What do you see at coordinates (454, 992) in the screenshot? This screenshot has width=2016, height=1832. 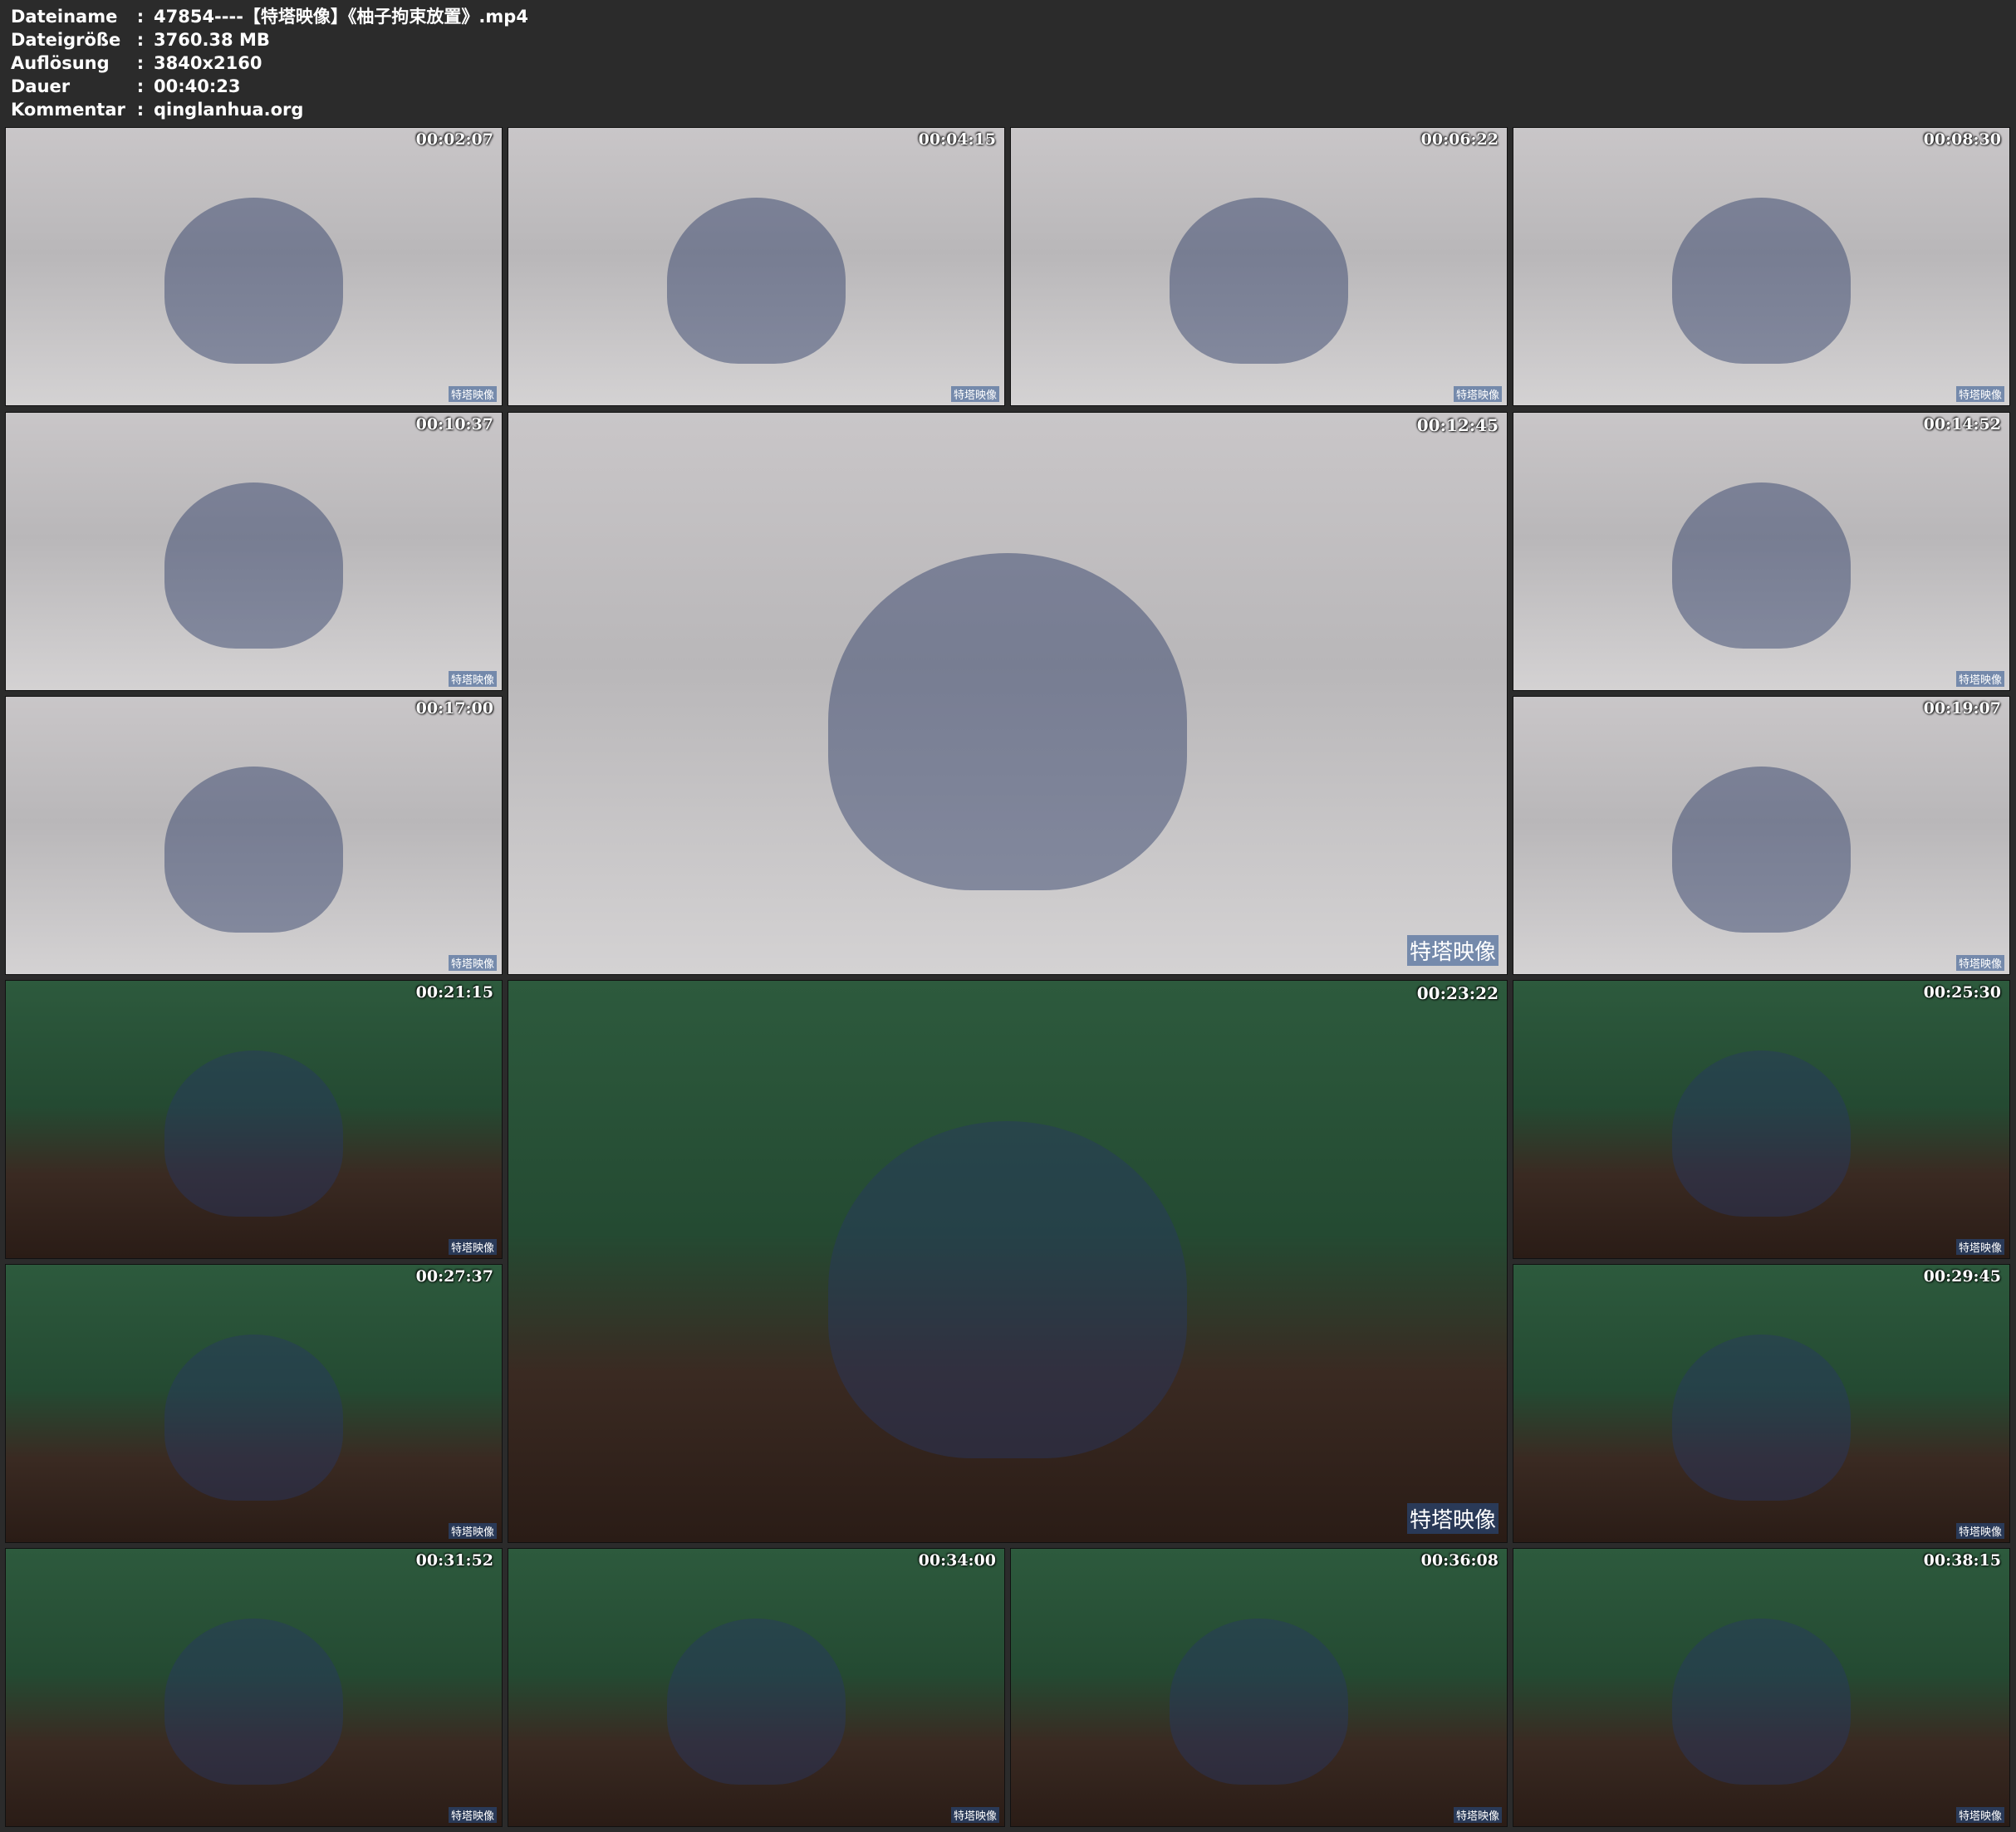 I see `thumbnail-timestamp: 00:21:15` at bounding box center [454, 992].